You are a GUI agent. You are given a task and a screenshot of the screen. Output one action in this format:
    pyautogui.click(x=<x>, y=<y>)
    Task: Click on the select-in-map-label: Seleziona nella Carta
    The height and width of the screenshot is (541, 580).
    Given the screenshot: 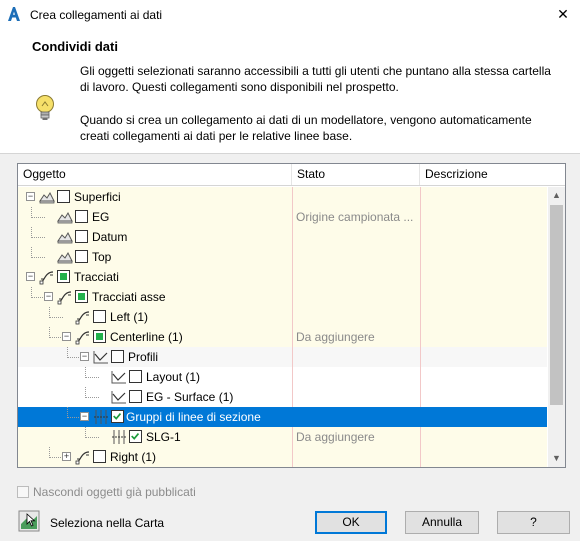 What is the action you would take?
    pyautogui.click(x=107, y=523)
    